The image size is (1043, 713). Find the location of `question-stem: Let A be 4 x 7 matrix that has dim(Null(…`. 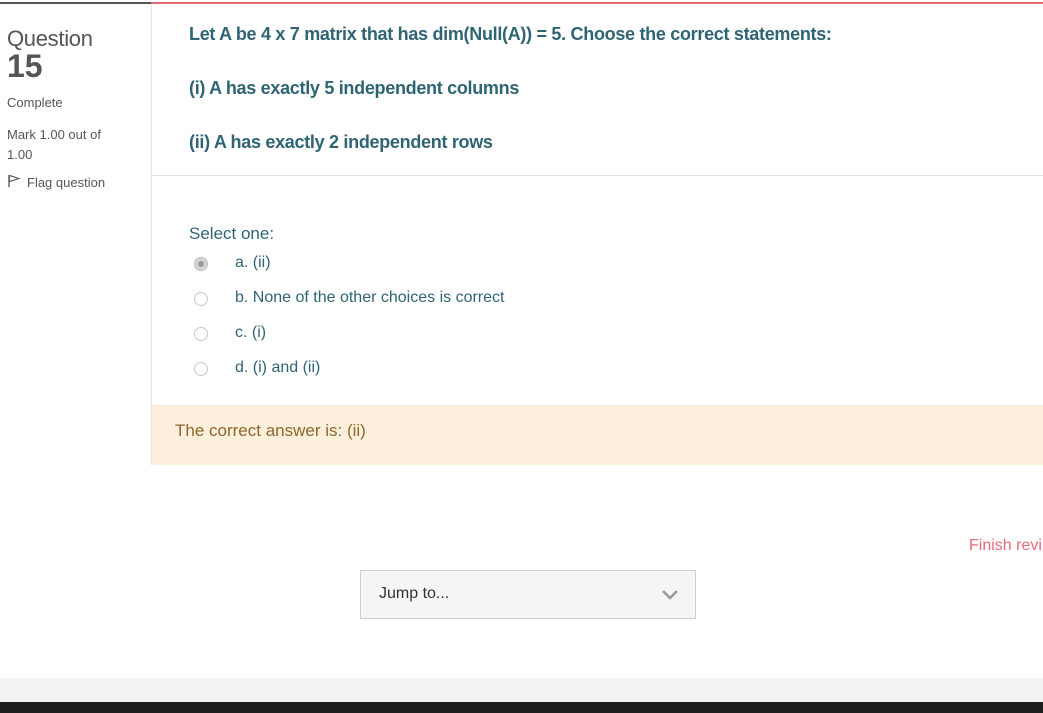

question-stem: Let A be 4 x 7 matrix that has dim(Null(… is located at coordinates (510, 34).